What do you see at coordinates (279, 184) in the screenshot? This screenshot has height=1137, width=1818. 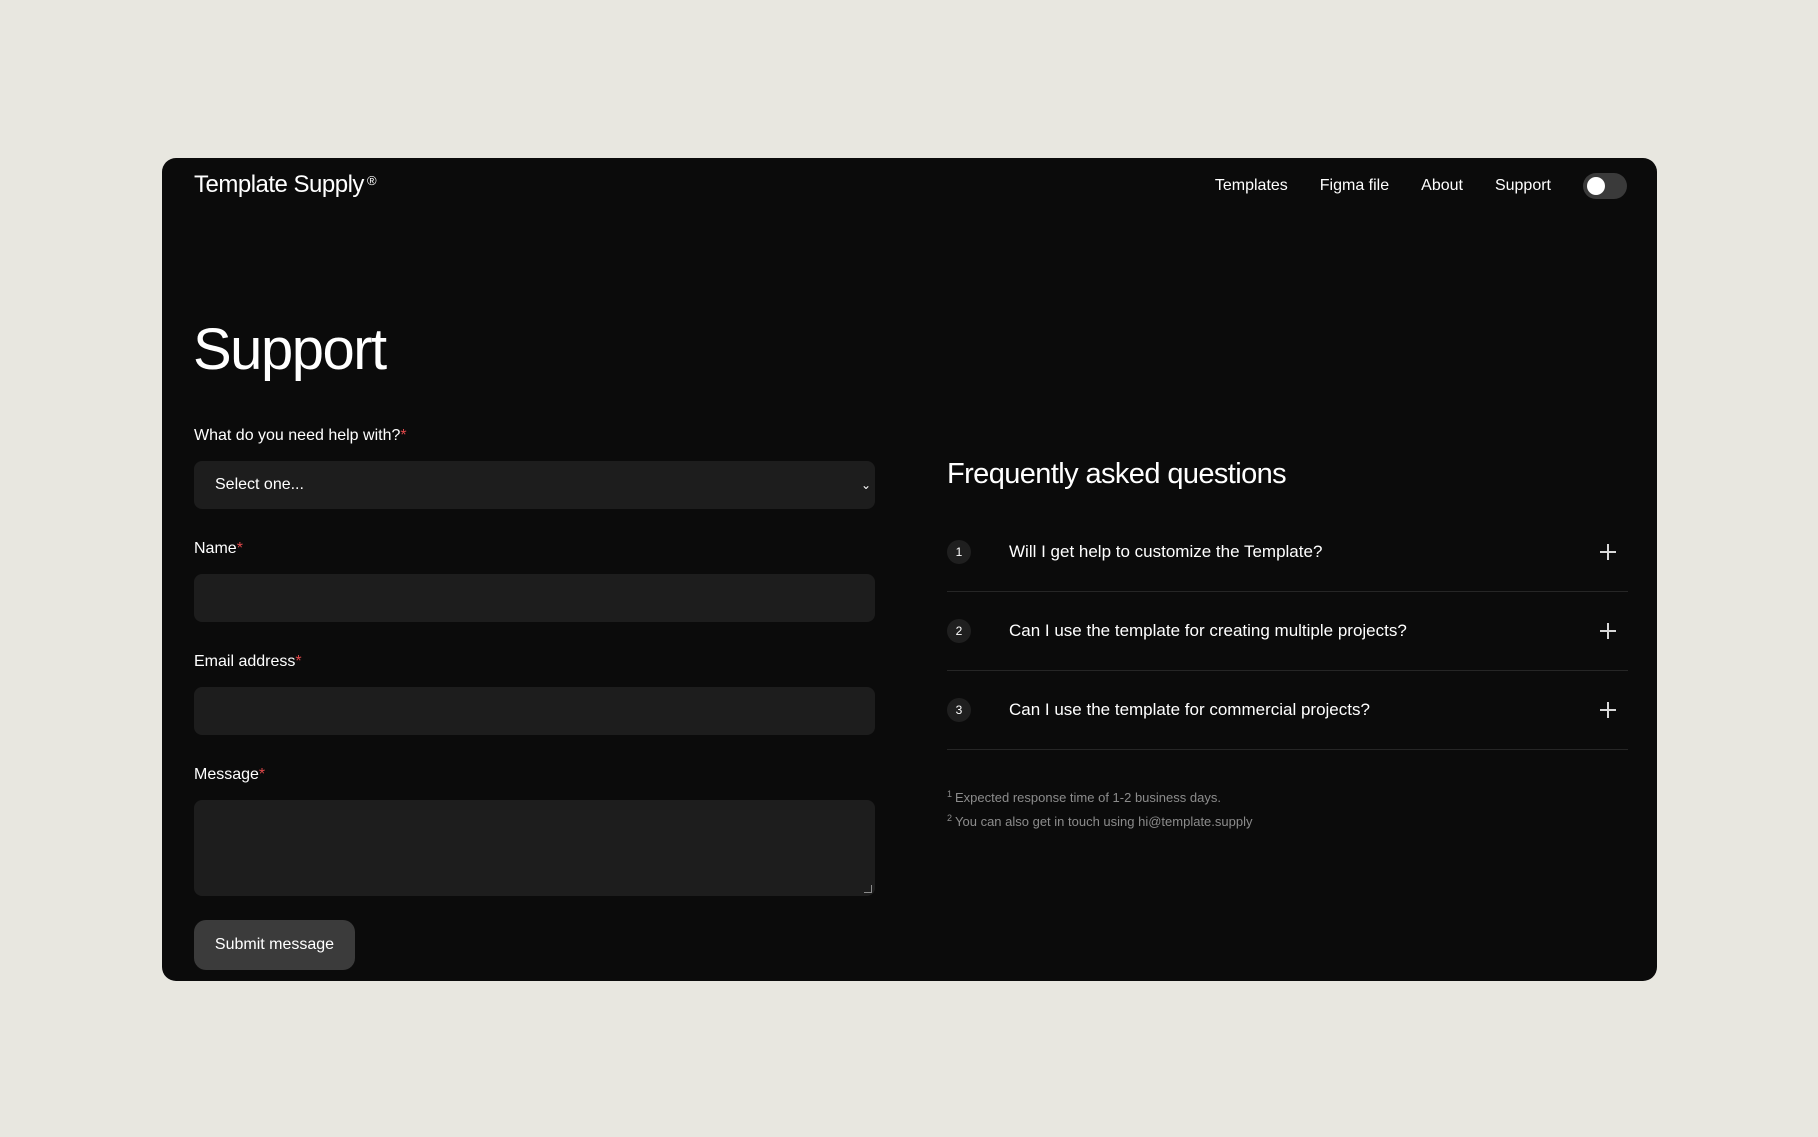 I see `brand-name: Template Supply` at bounding box center [279, 184].